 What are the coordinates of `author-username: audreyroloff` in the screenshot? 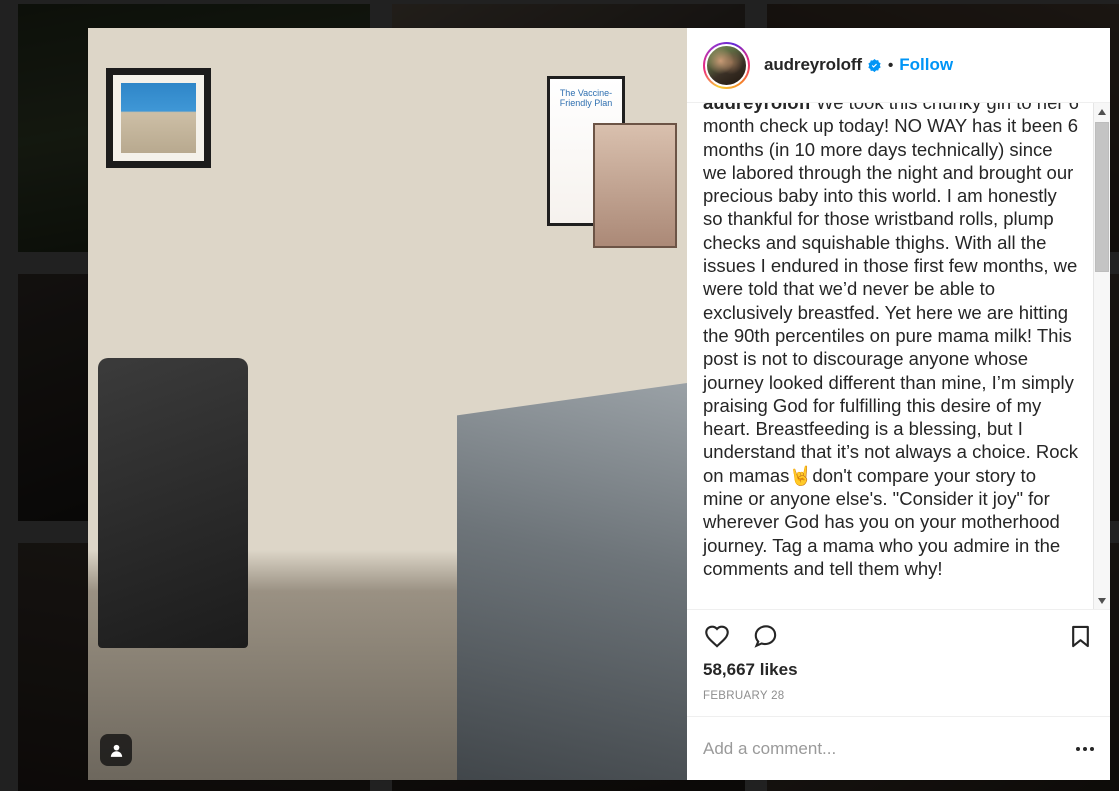 It's located at (813, 65).